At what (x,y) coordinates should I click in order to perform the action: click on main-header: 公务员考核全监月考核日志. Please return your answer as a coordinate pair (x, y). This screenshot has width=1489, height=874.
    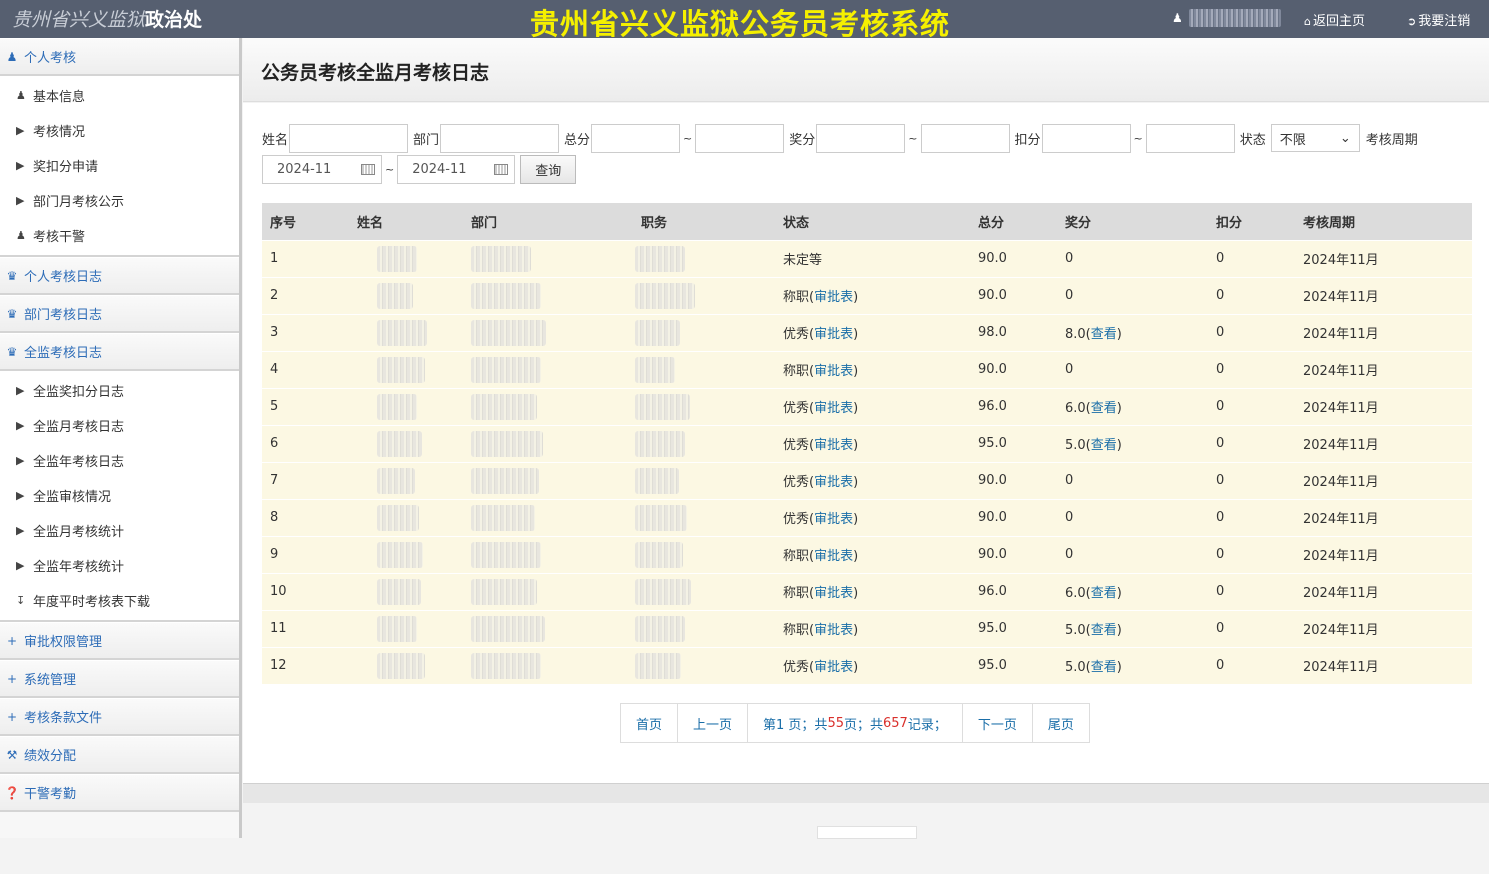
    Looking at the image, I should click on (866, 70).